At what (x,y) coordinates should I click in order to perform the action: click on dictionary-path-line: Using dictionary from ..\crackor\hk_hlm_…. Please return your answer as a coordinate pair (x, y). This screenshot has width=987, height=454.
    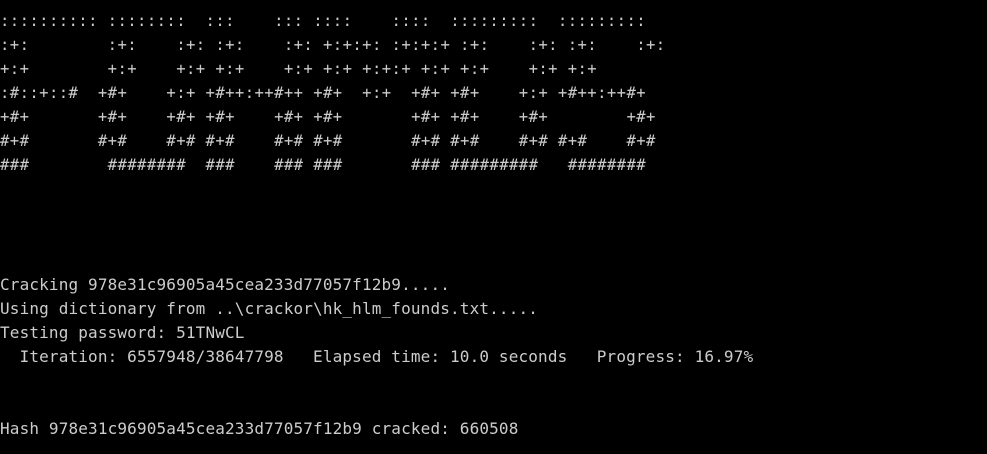
    Looking at the image, I should click on (269, 308).